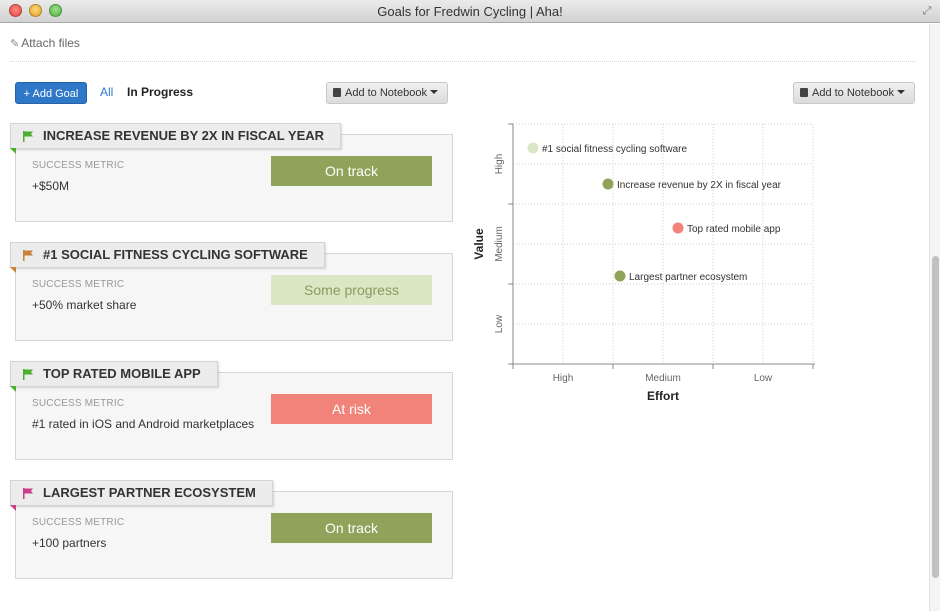  What do you see at coordinates (563, 378) in the screenshot?
I see `x-tick-label: High` at bounding box center [563, 378].